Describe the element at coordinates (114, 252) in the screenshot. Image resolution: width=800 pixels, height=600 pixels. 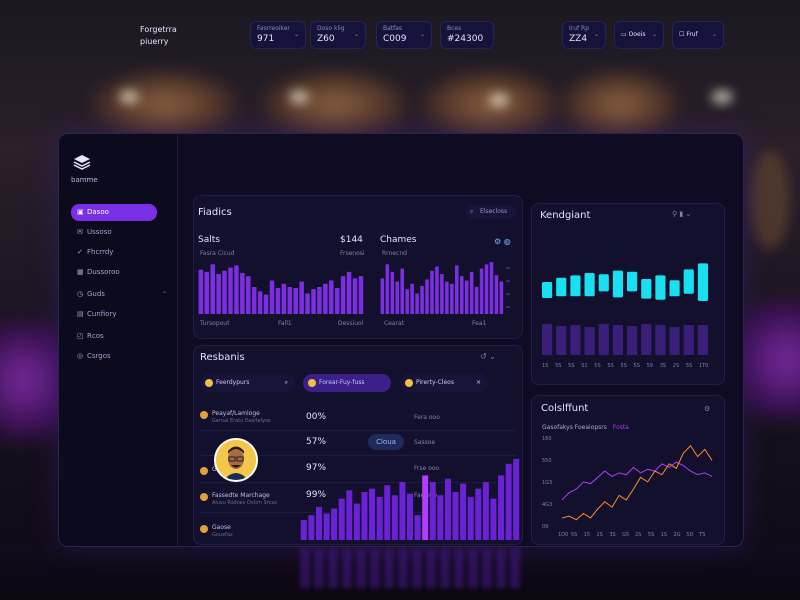
I see `sidebar-item-3: ✓ Fhcrrdy` at that location.